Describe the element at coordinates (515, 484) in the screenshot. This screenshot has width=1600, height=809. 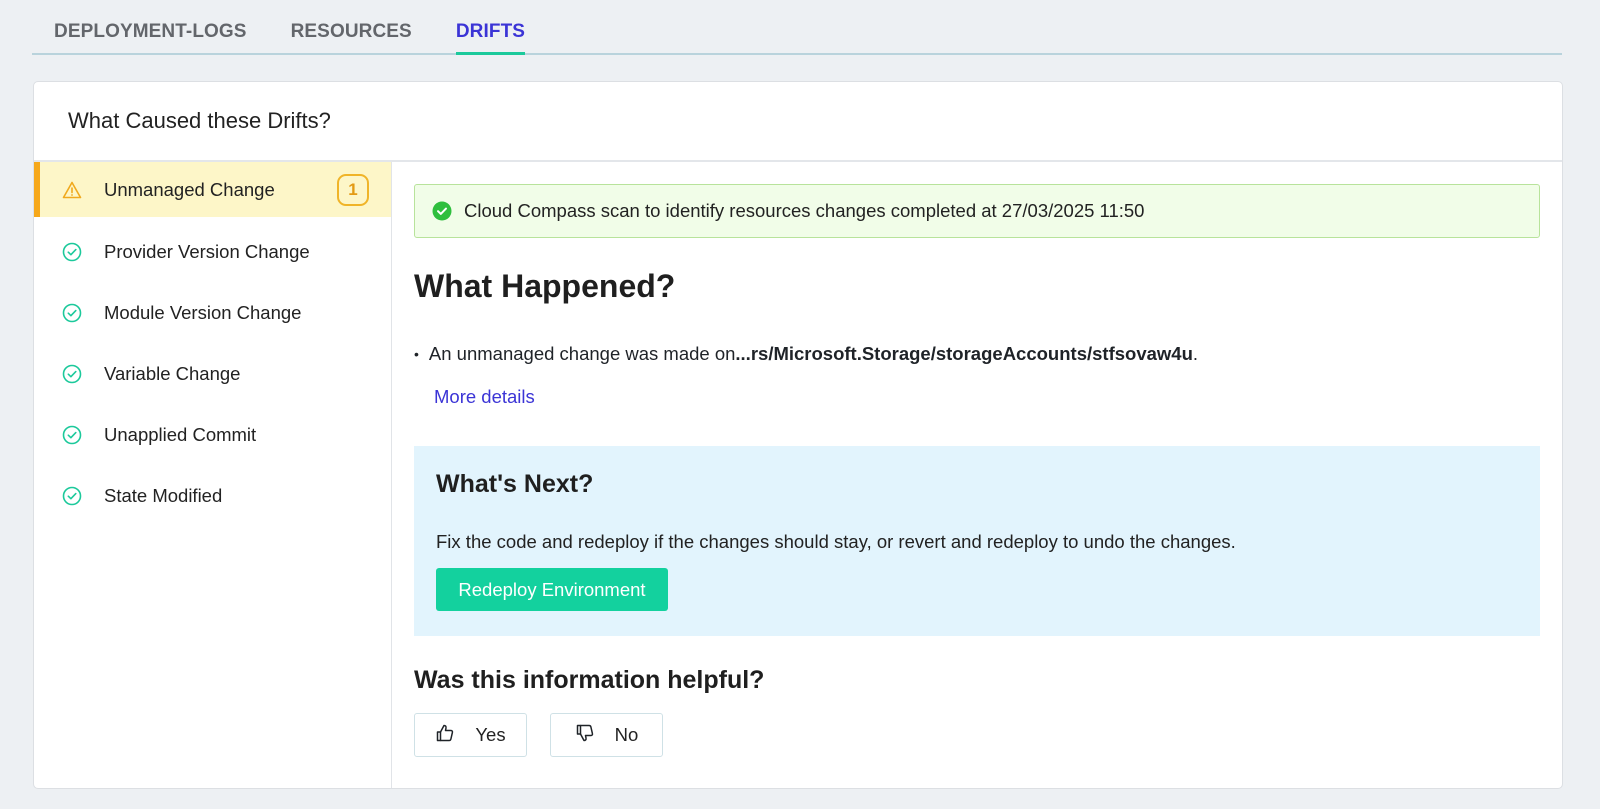
I see `whats-next-heading: What's Next?` at that location.